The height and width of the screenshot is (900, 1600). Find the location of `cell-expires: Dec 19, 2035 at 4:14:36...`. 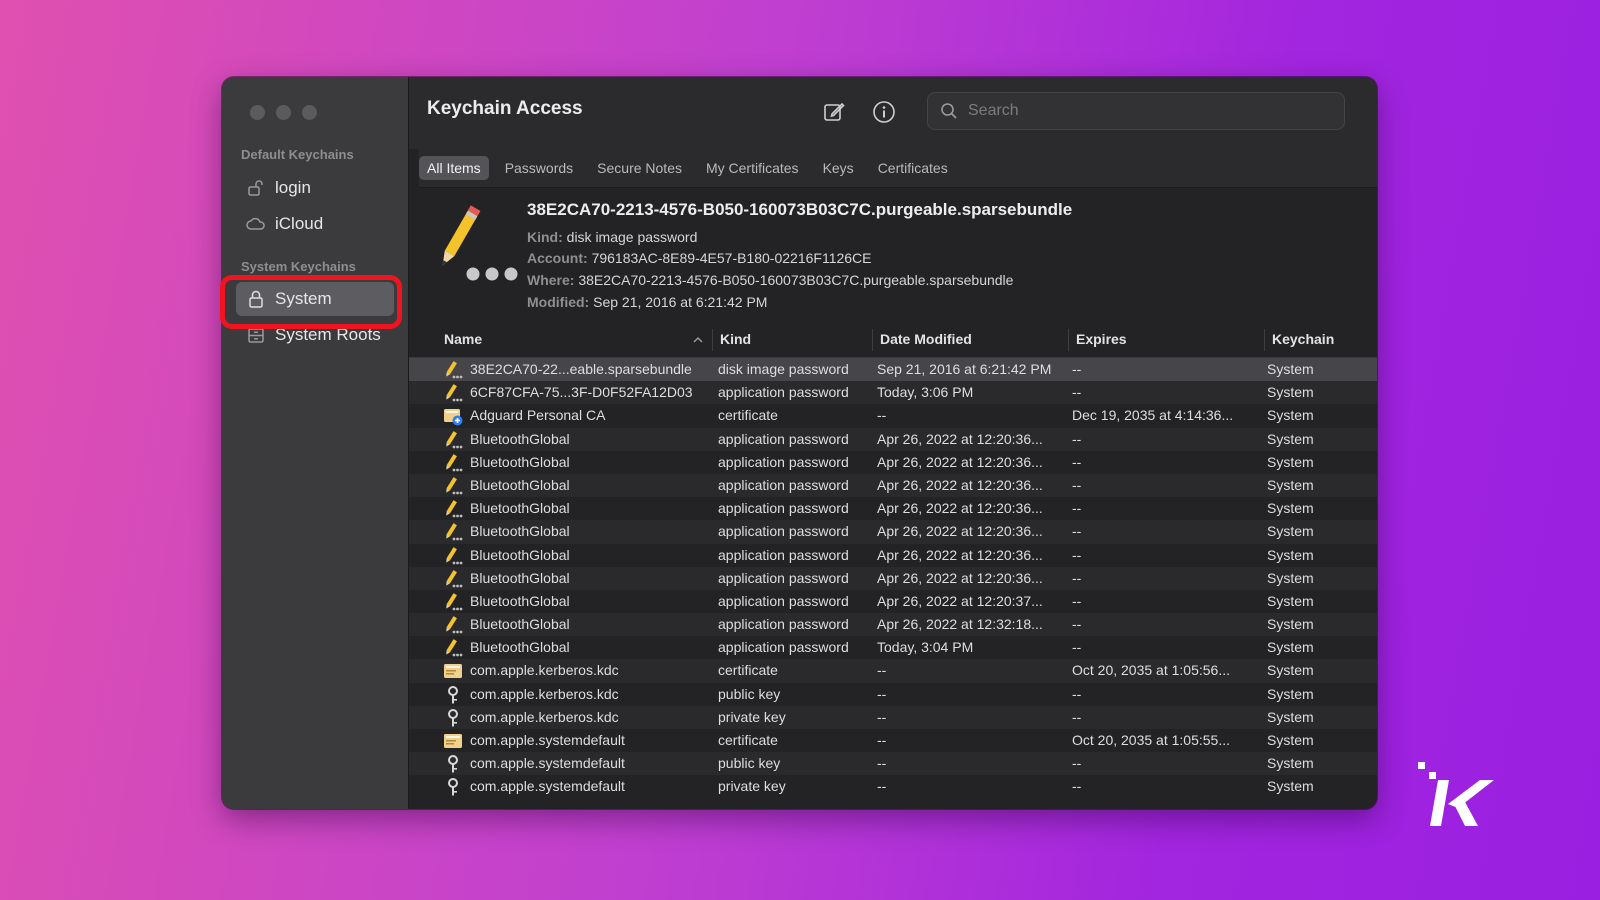

cell-expires: Dec 19, 2035 at 4:14:36... is located at coordinates (1153, 415).